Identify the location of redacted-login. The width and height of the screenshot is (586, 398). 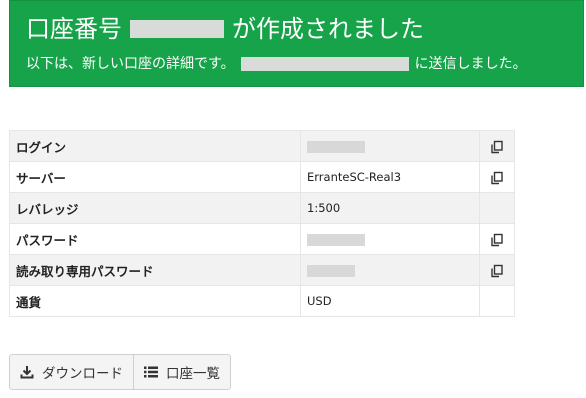
(336, 146).